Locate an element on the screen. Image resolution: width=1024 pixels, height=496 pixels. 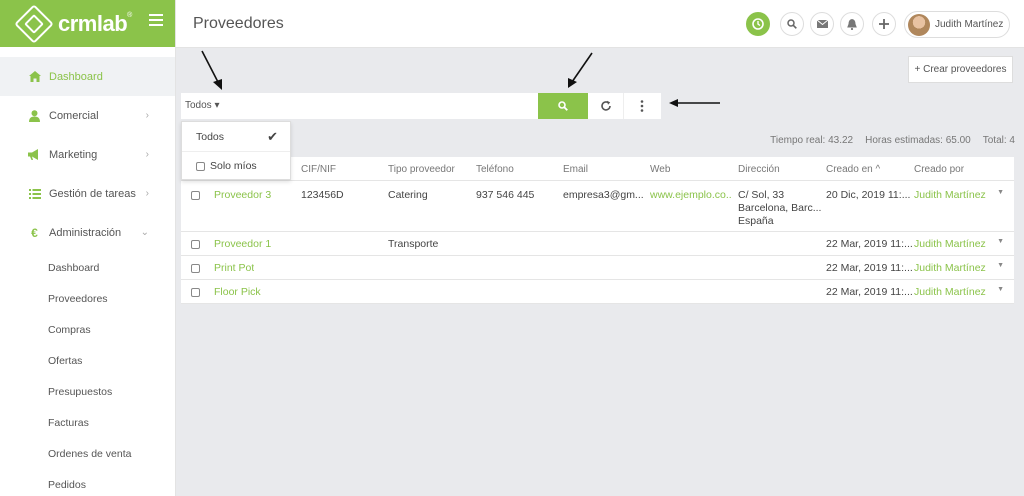
cell-tipo: Transporte is located at coordinates (413, 244).